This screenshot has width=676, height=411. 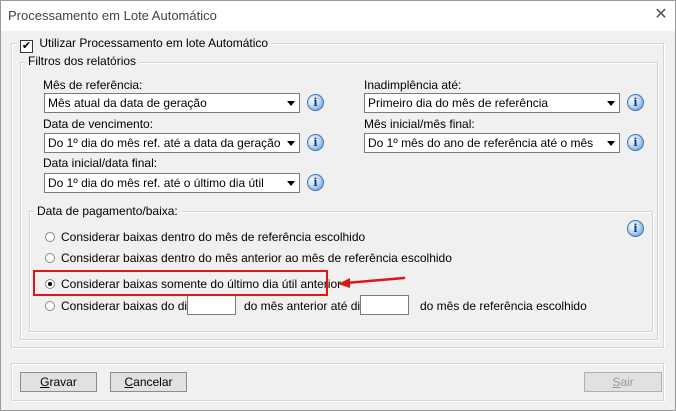 I want to click on initial-final-month-label: Mês inicial/mês final:, so click(x=419, y=124).